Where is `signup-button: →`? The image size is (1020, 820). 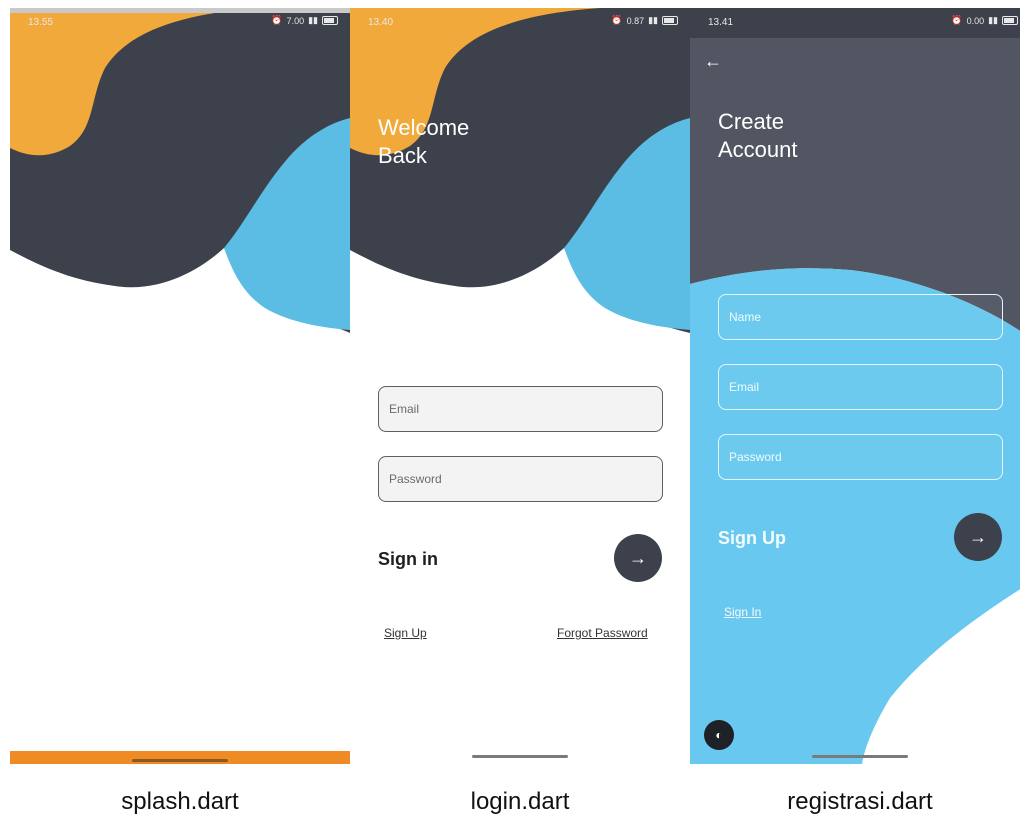 signup-button: → is located at coordinates (978, 537).